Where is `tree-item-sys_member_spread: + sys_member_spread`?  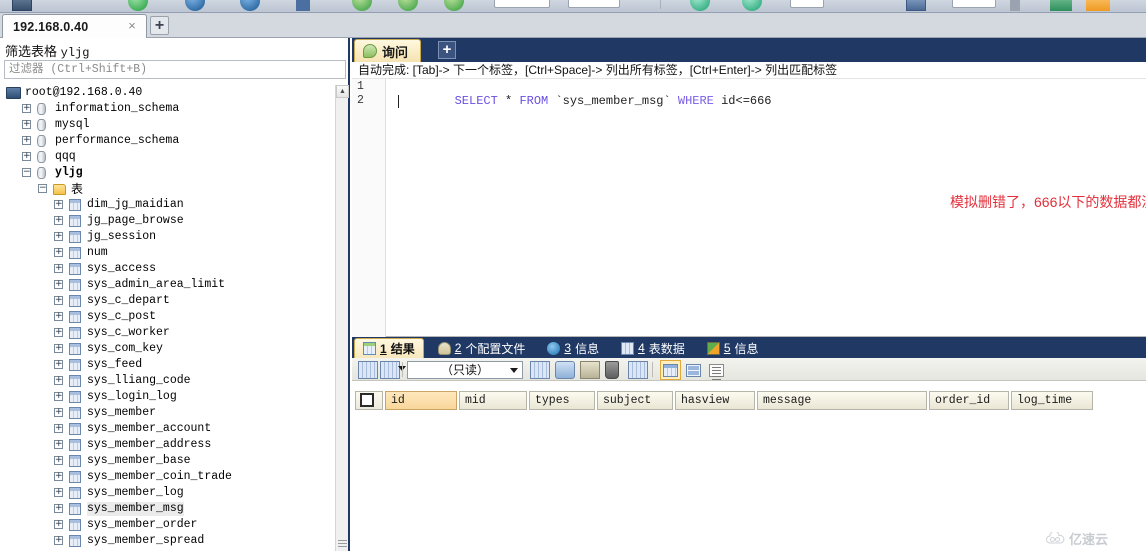
tree-item-sys_member_spread: + sys_member_spread is located at coordinates (167, 541).